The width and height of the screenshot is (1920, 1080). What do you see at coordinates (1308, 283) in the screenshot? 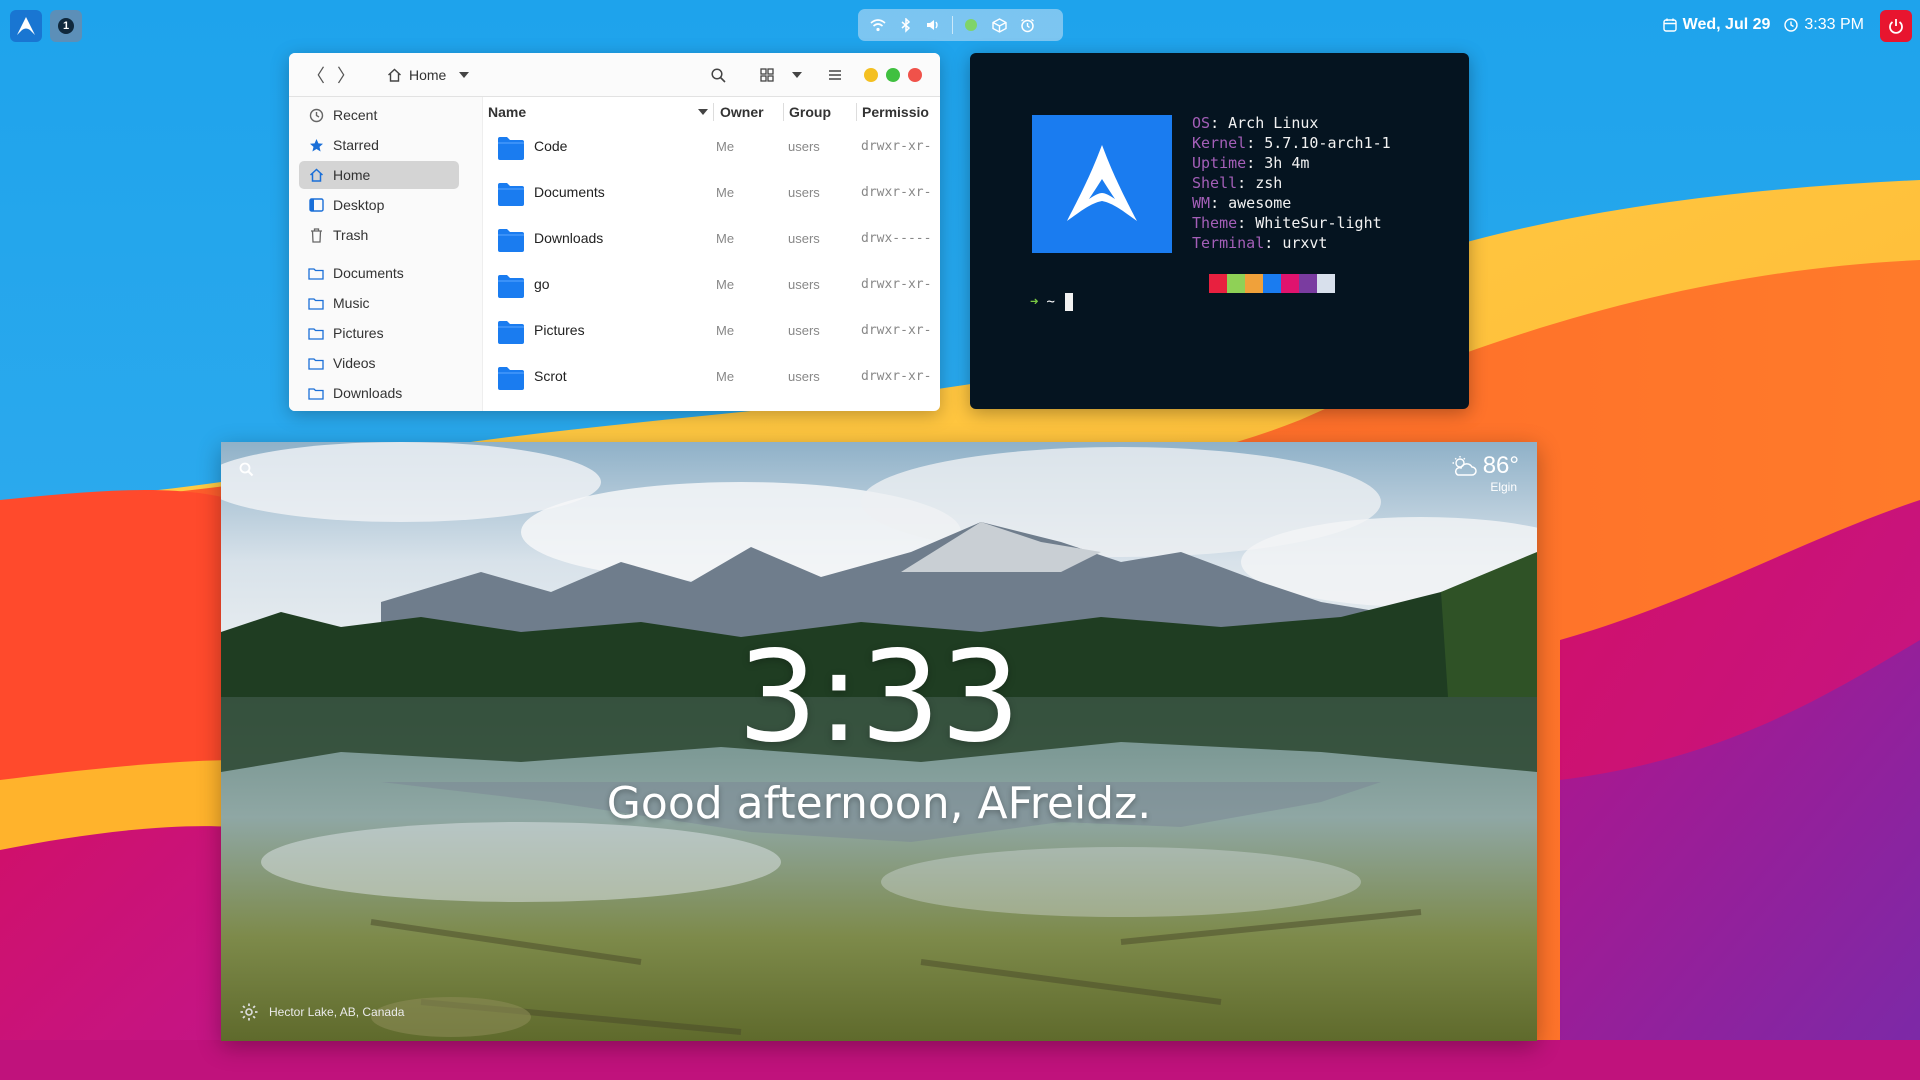
I see `color-swatch` at bounding box center [1308, 283].